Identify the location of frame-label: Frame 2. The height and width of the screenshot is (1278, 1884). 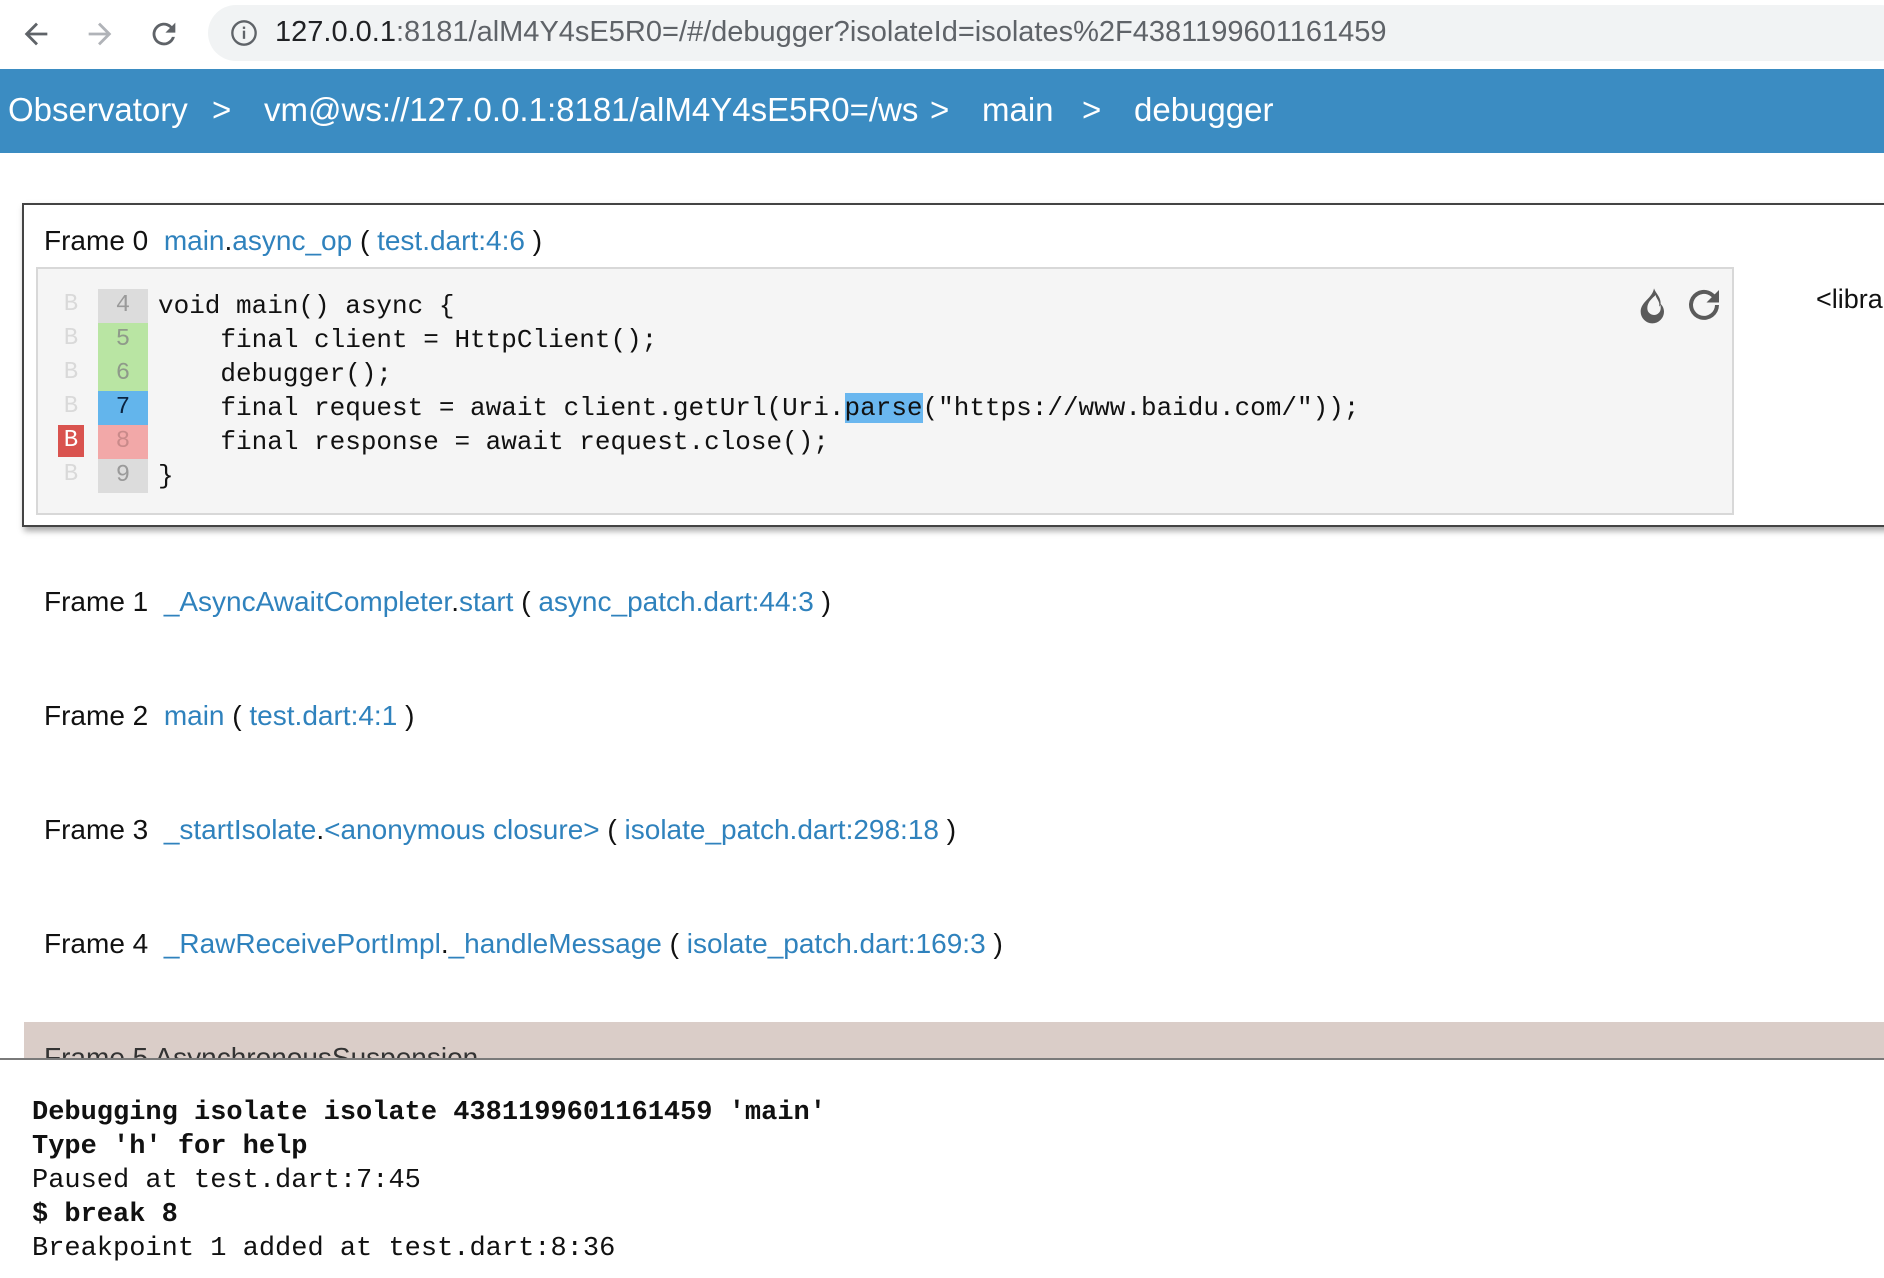
(96, 715).